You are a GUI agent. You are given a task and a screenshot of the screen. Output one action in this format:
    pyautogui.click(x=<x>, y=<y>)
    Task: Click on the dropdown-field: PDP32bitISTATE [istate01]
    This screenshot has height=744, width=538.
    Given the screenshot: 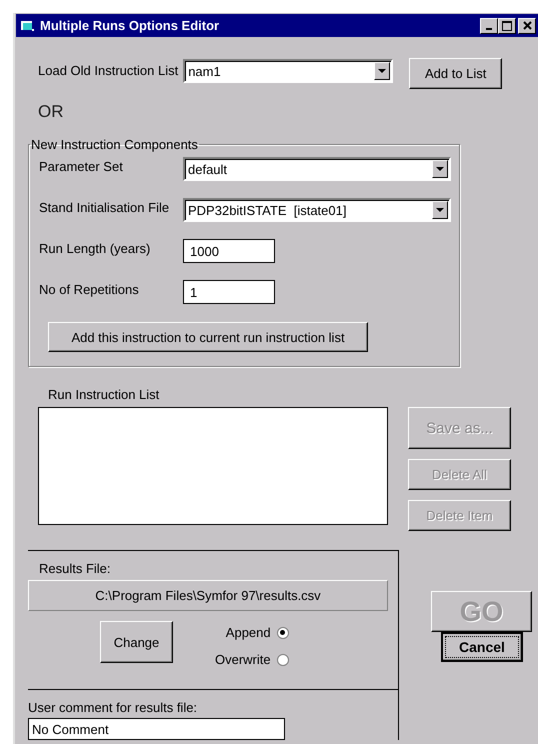 What is the action you would take?
    pyautogui.click(x=317, y=210)
    